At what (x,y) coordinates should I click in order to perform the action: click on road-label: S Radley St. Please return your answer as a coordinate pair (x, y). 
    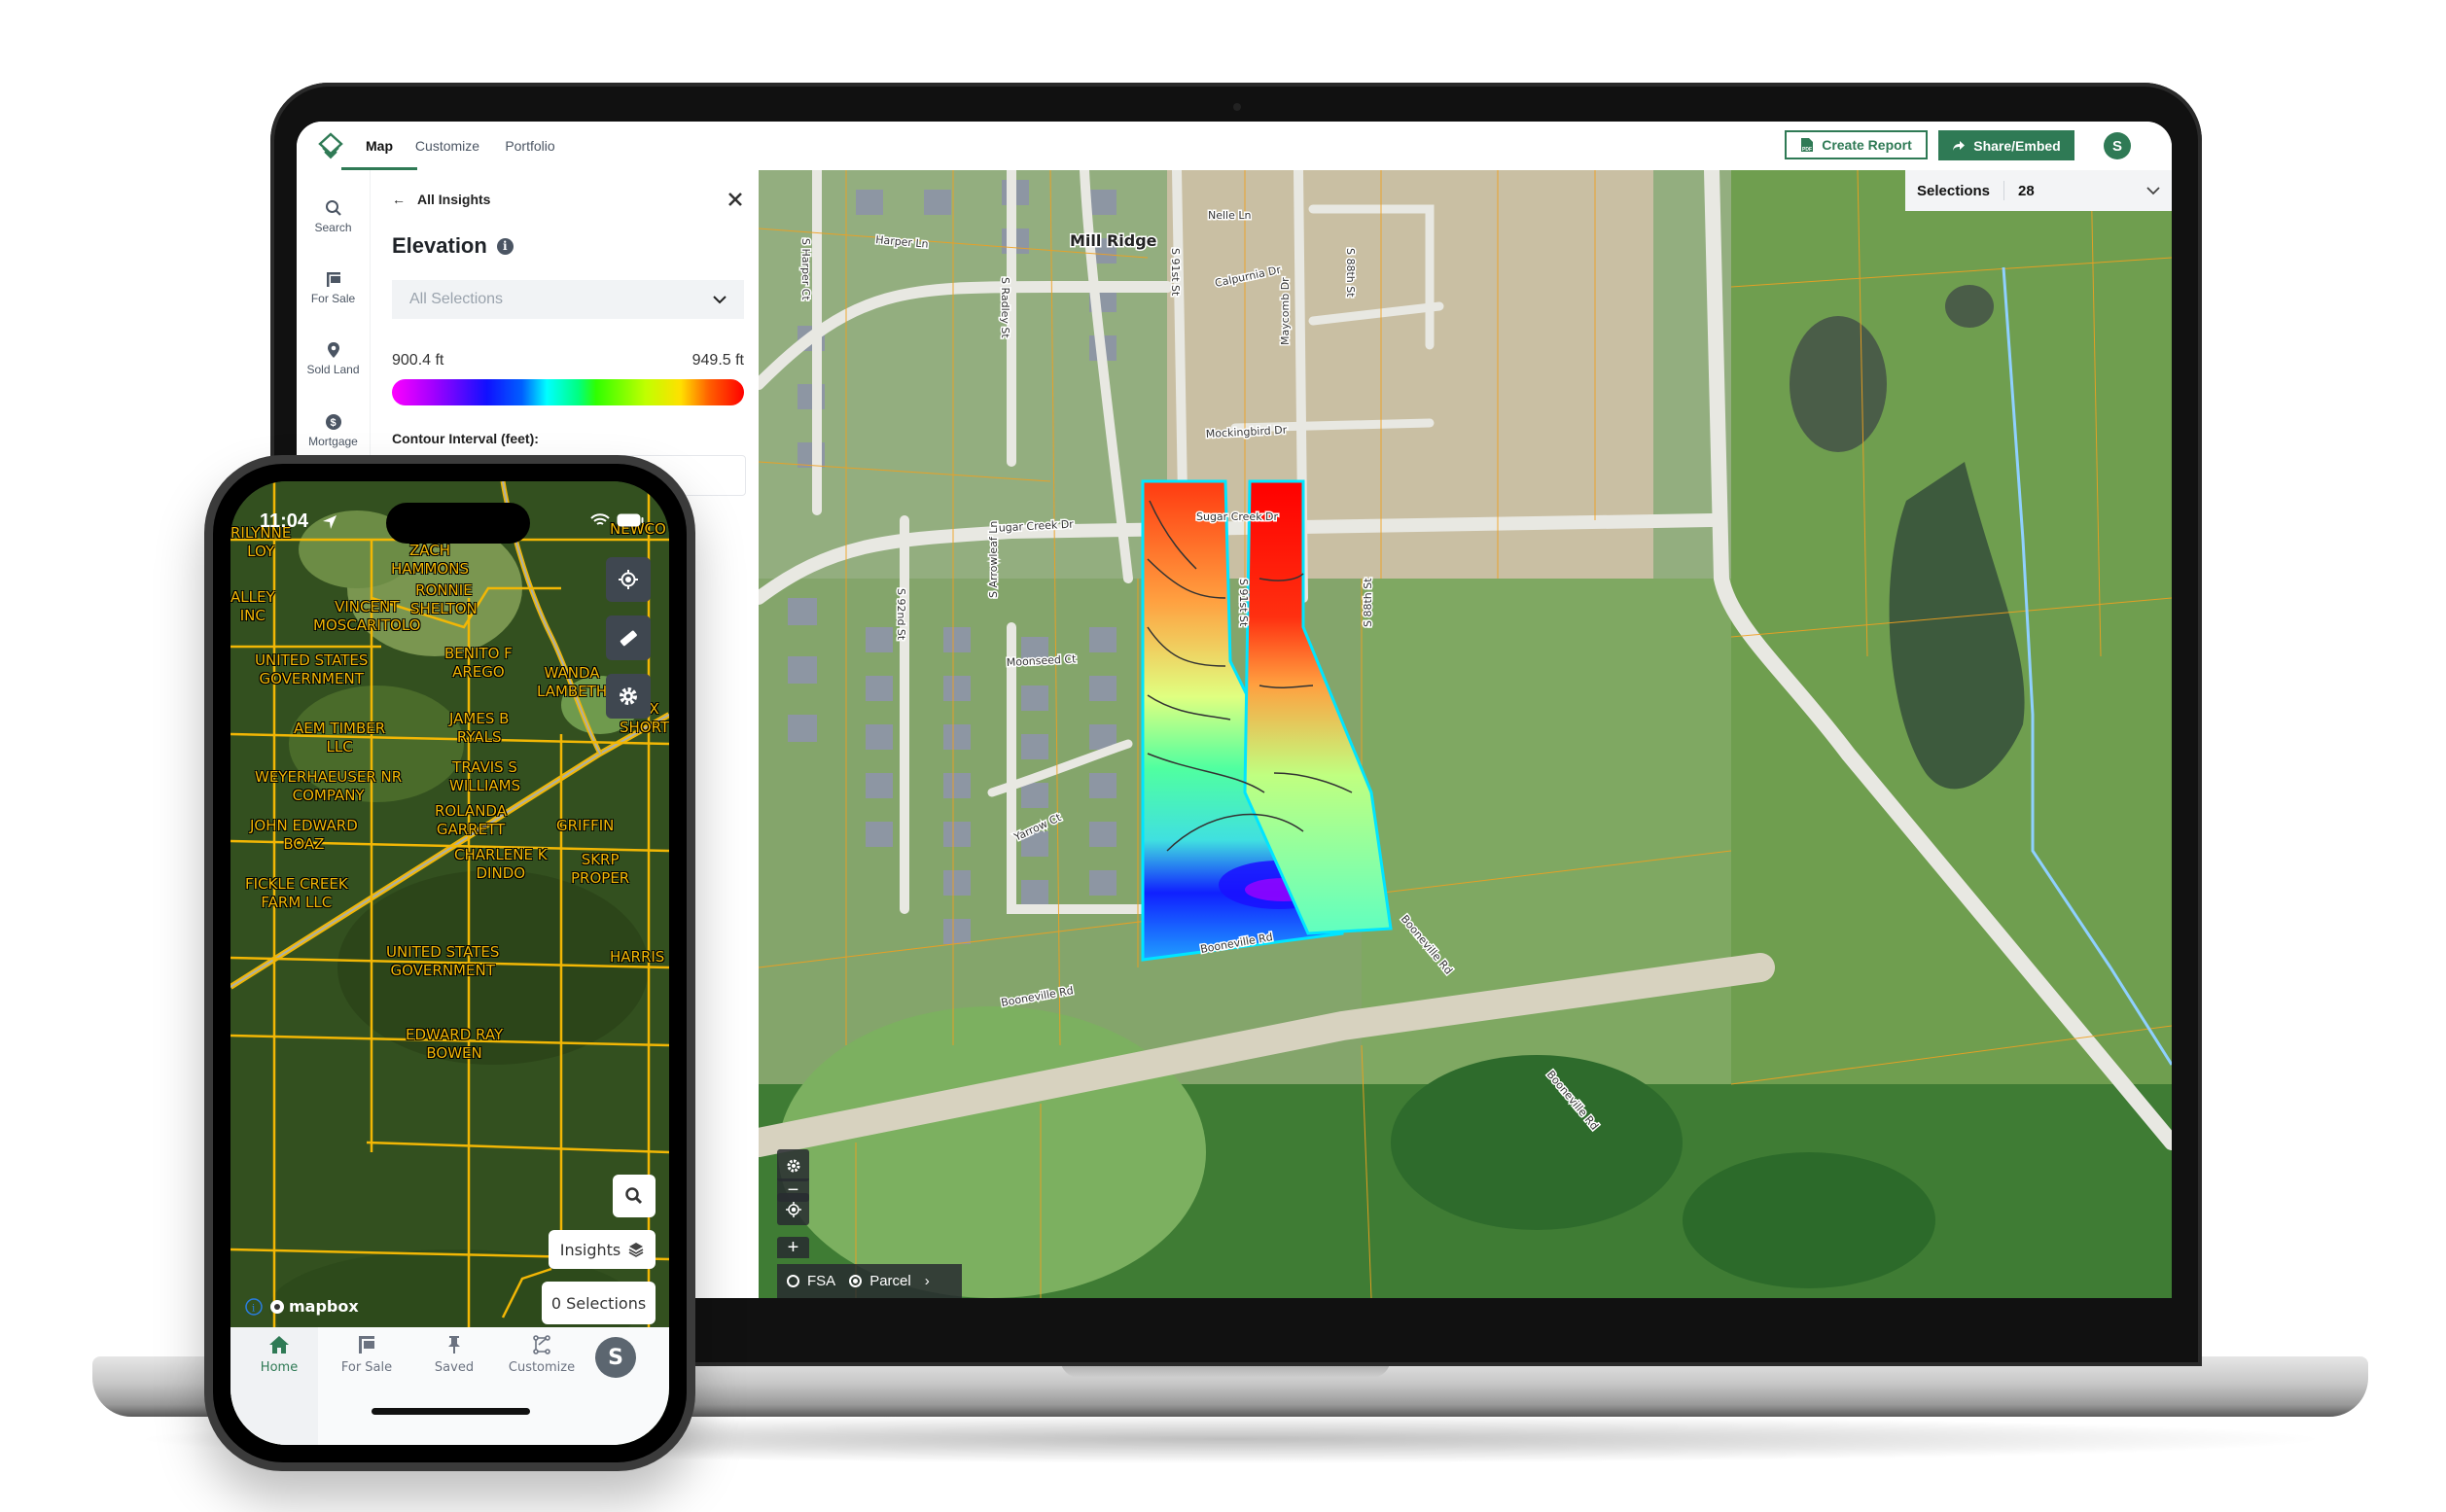
    Looking at the image, I should click on (1005, 307).